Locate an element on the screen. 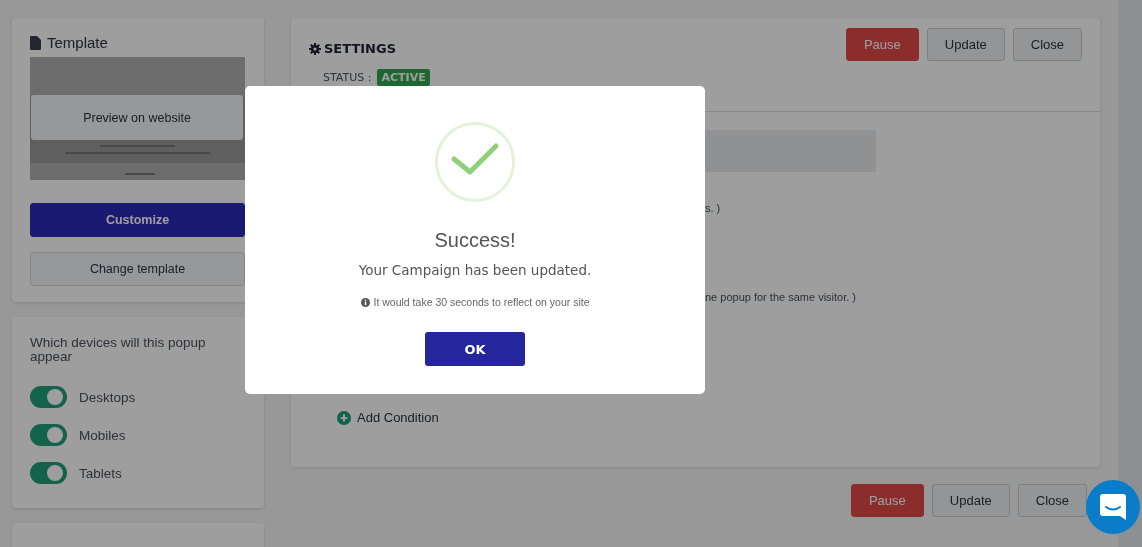 Image resolution: width=1142 pixels, height=547 pixels. customize-button: Customize is located at coordinates (137, 220).